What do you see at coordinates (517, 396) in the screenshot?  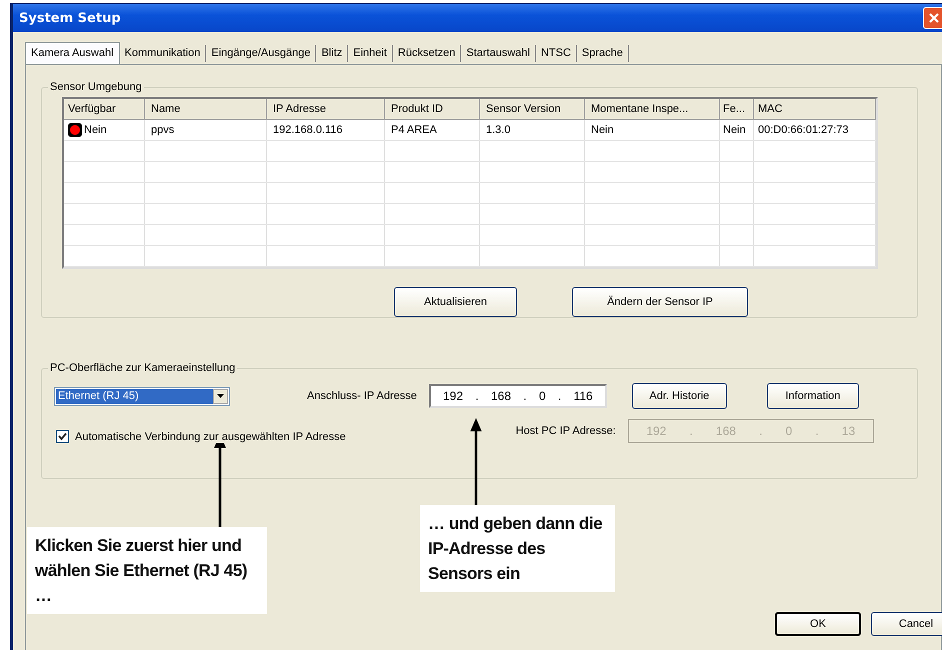 I see `ip-address-field: 192 . 168 . 0 . 116` at bounding box center [517, 396].